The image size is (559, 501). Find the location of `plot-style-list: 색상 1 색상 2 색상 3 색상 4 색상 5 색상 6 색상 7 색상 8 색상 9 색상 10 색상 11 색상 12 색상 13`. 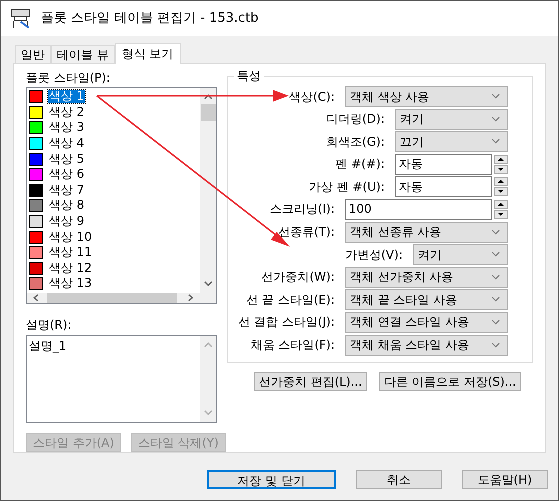

plot-style-list: 색상 1 색상 2 색상 3 색상 4 색상 5 색상 6 색상 7 색상 8 색상 9 색상 10 색상 11 색상 12 색상 13 is located at coordinates (121, 195).